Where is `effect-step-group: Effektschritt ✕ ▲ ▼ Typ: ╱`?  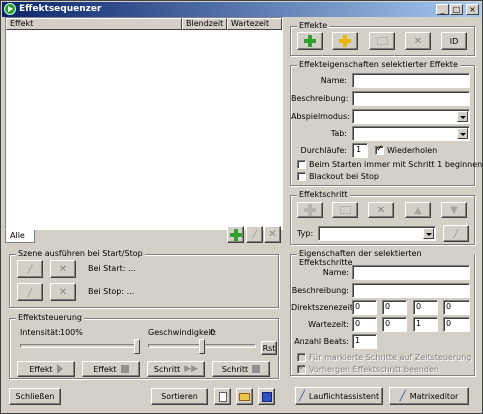
effect-step-group: Effektschritt ✕ ▲ ▼ Typ: ╱ is located at coordinates (382, 217).